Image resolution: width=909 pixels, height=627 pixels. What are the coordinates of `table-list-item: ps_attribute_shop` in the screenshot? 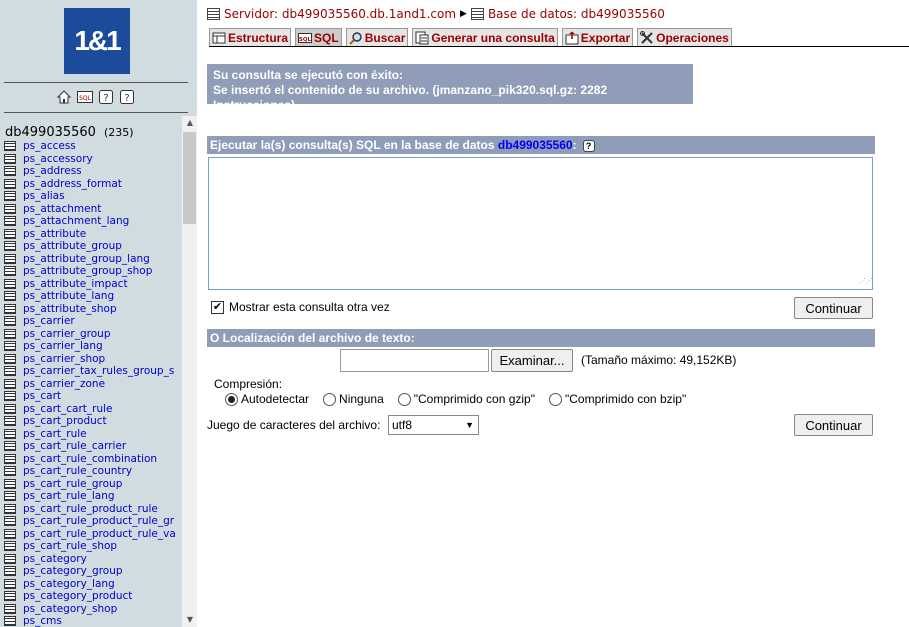 It's located at (92, 309).